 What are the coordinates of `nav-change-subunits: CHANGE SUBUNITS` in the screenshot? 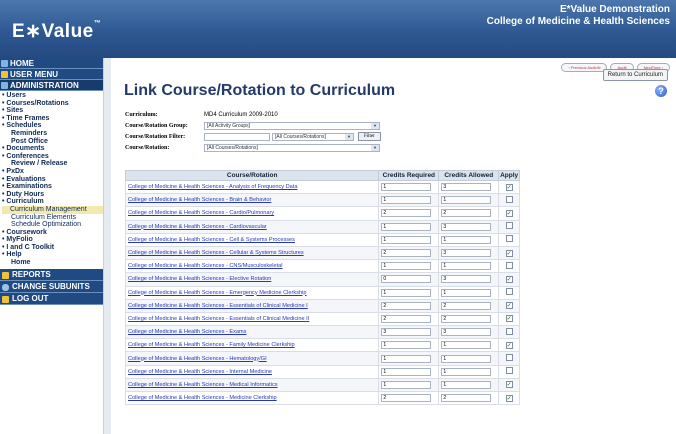 It's located at (54, 286).